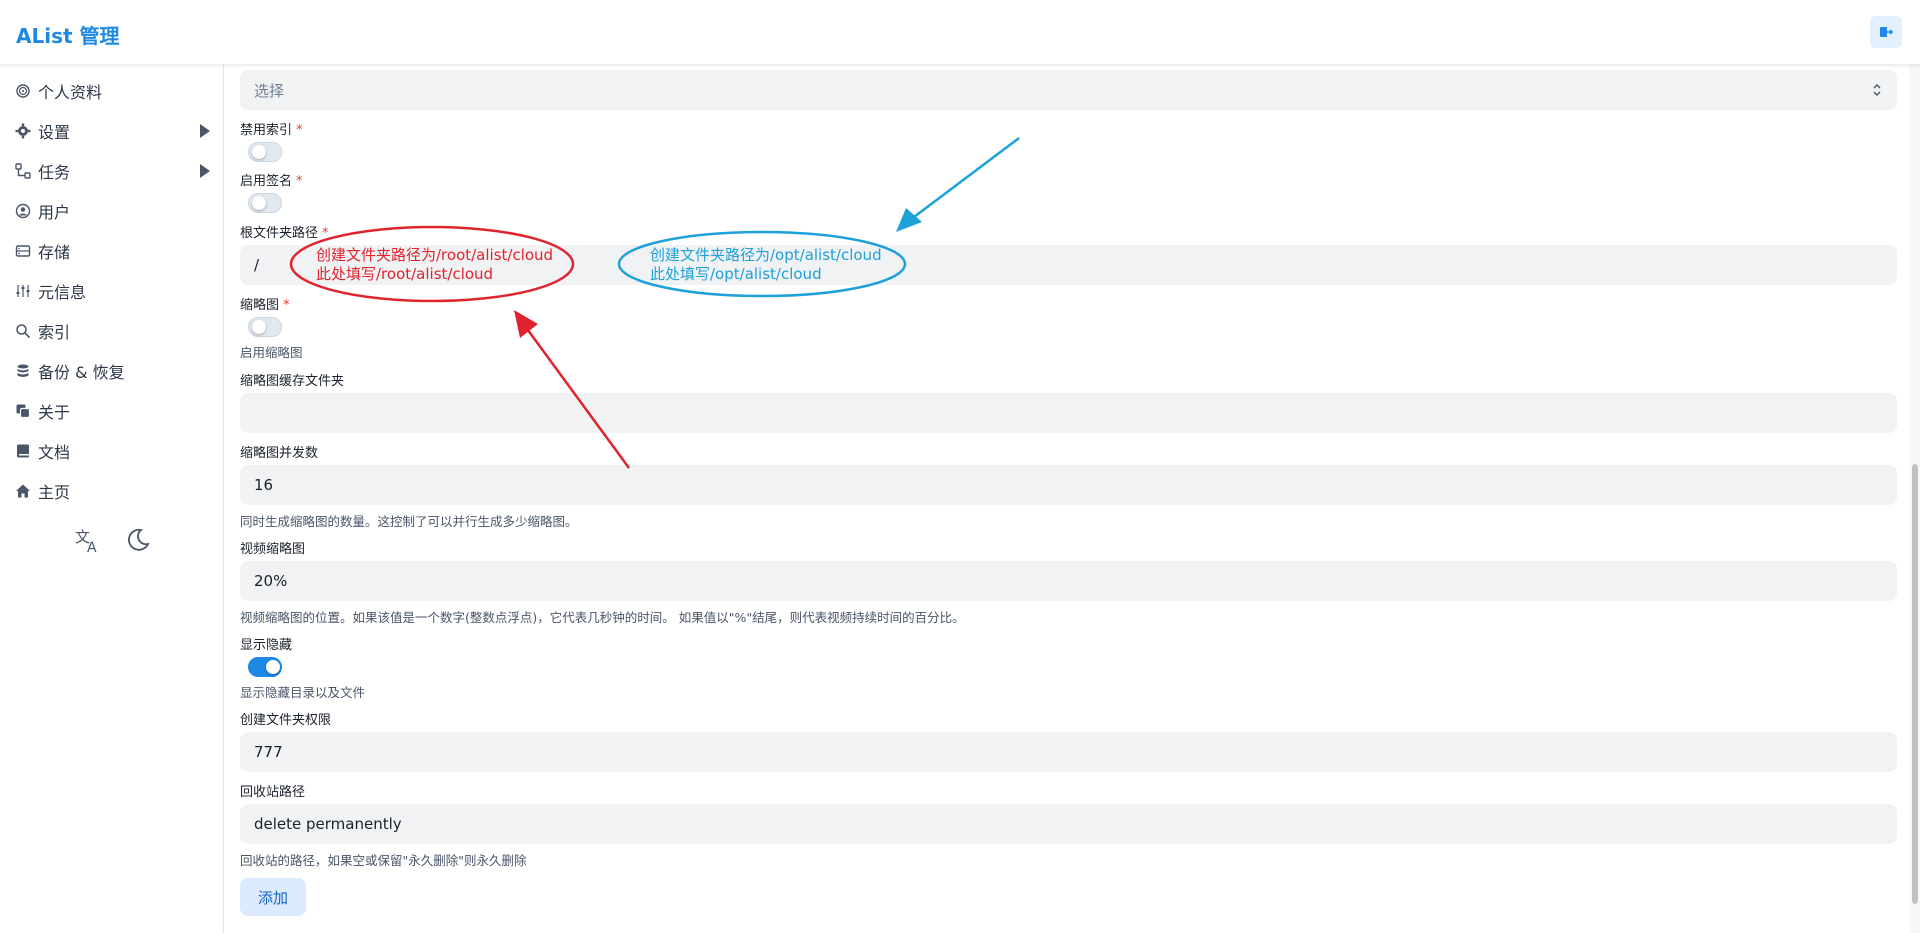 Image resolution: width=1920 pixels, height=933 pixels. I want to click on home-icon, so click(23, 491).